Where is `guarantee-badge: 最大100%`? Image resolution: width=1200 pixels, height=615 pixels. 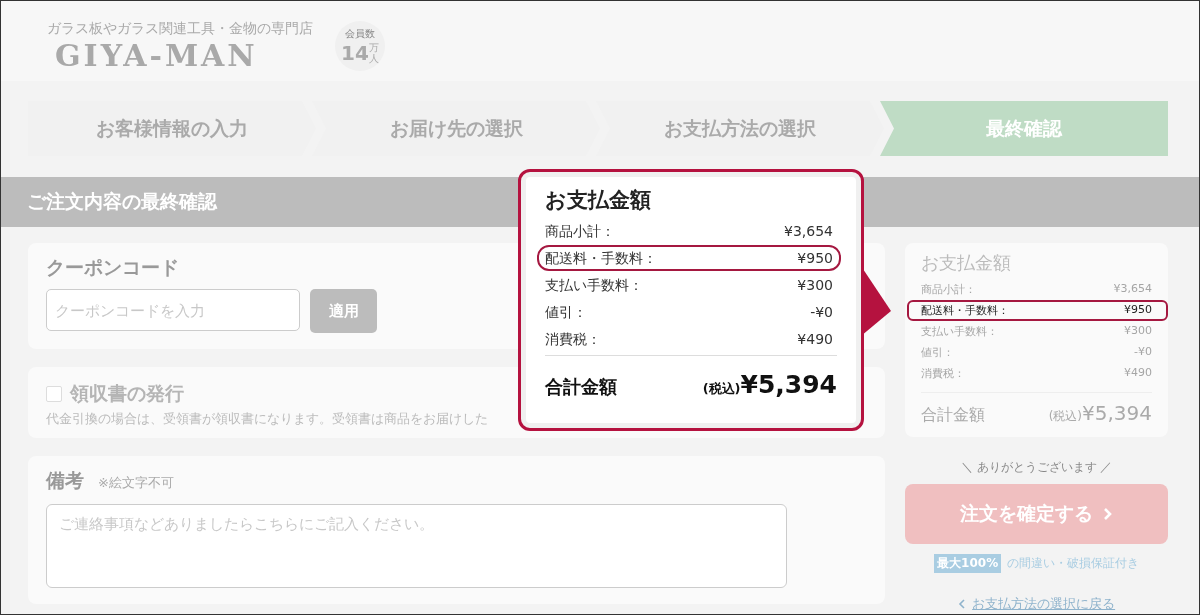
guarantee-badge: 最大100% is located at coordinates (968, 563).